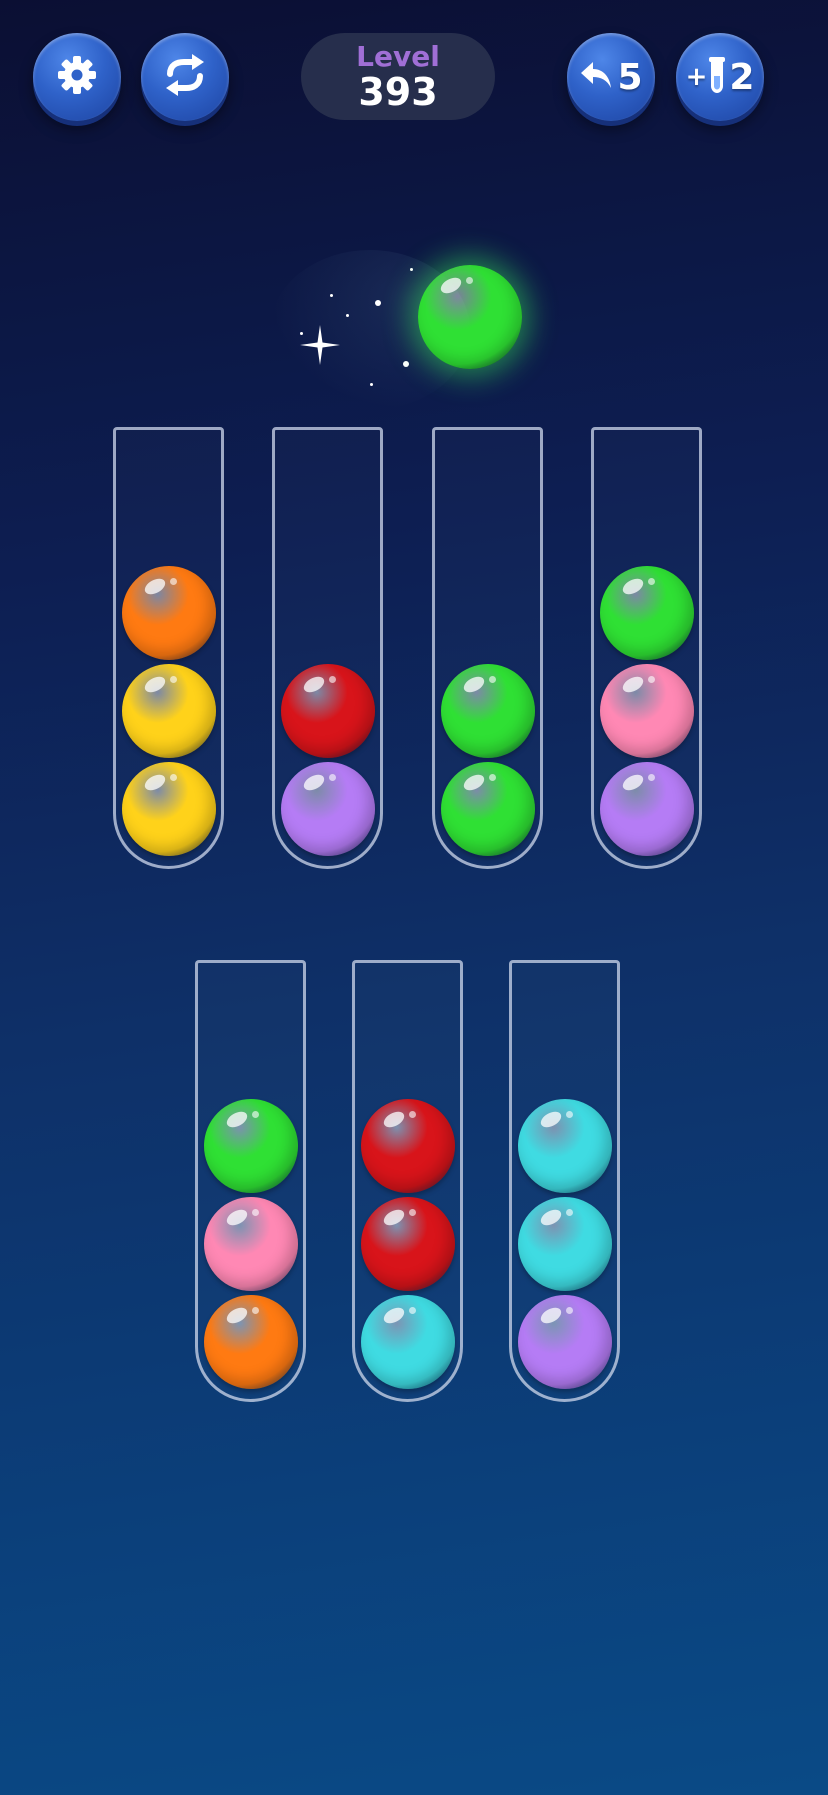 This screenshot has height=1795, width=828. I want to click on restart-button, so click(185, 77).